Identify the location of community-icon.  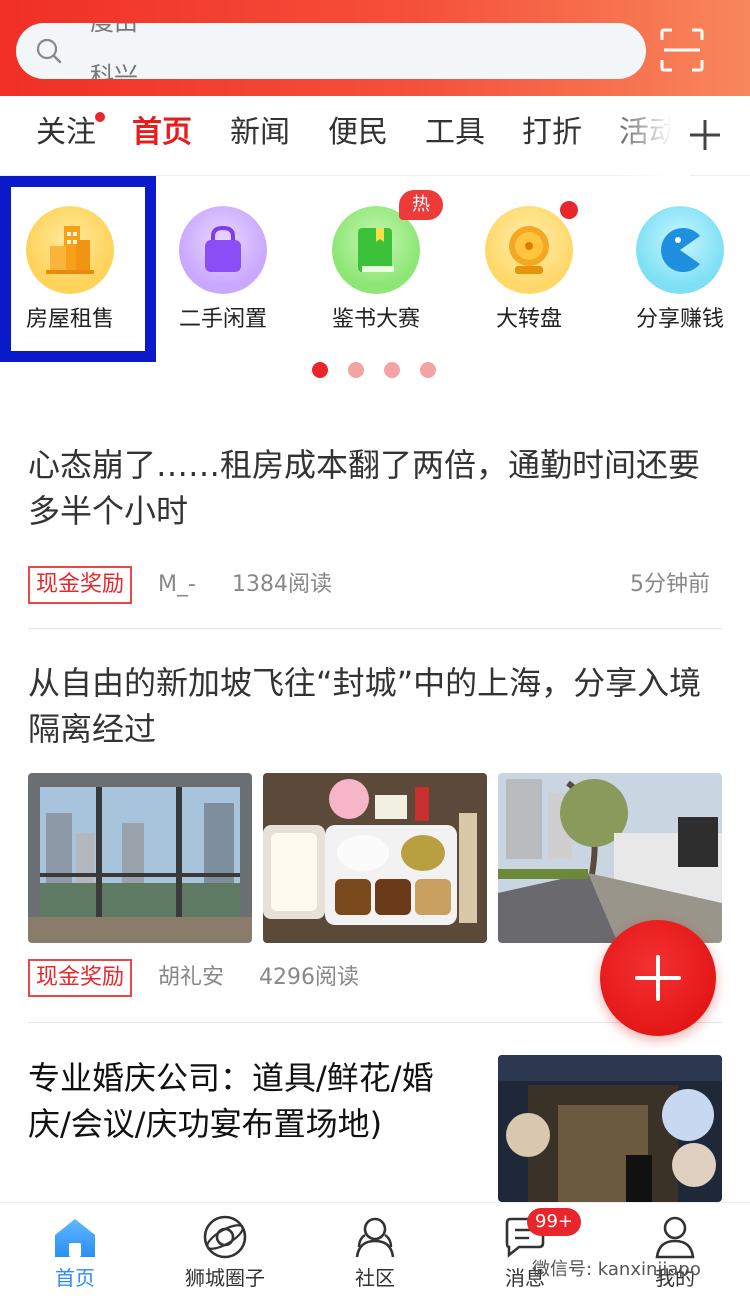
(375, 1237).